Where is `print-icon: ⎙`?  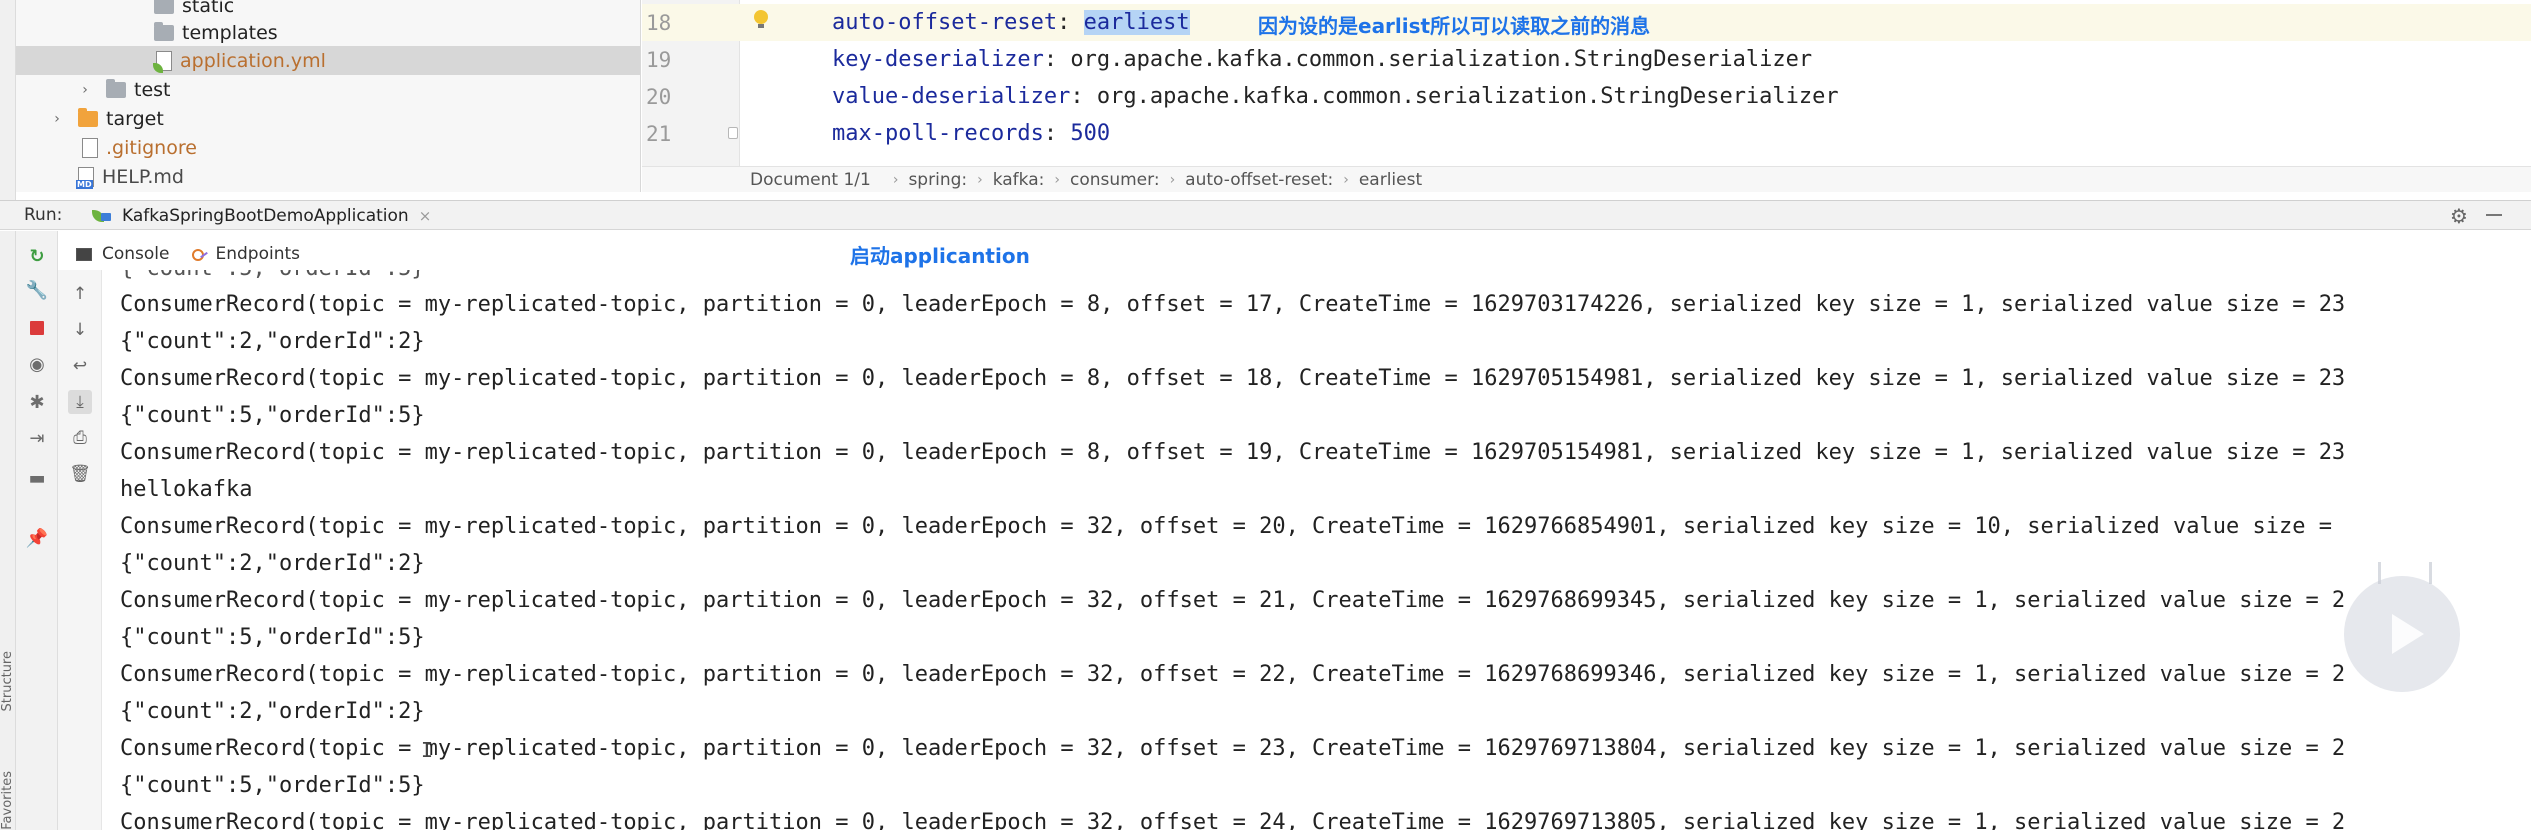
print-icon: ⎙ is located at coordinates (80, 438).